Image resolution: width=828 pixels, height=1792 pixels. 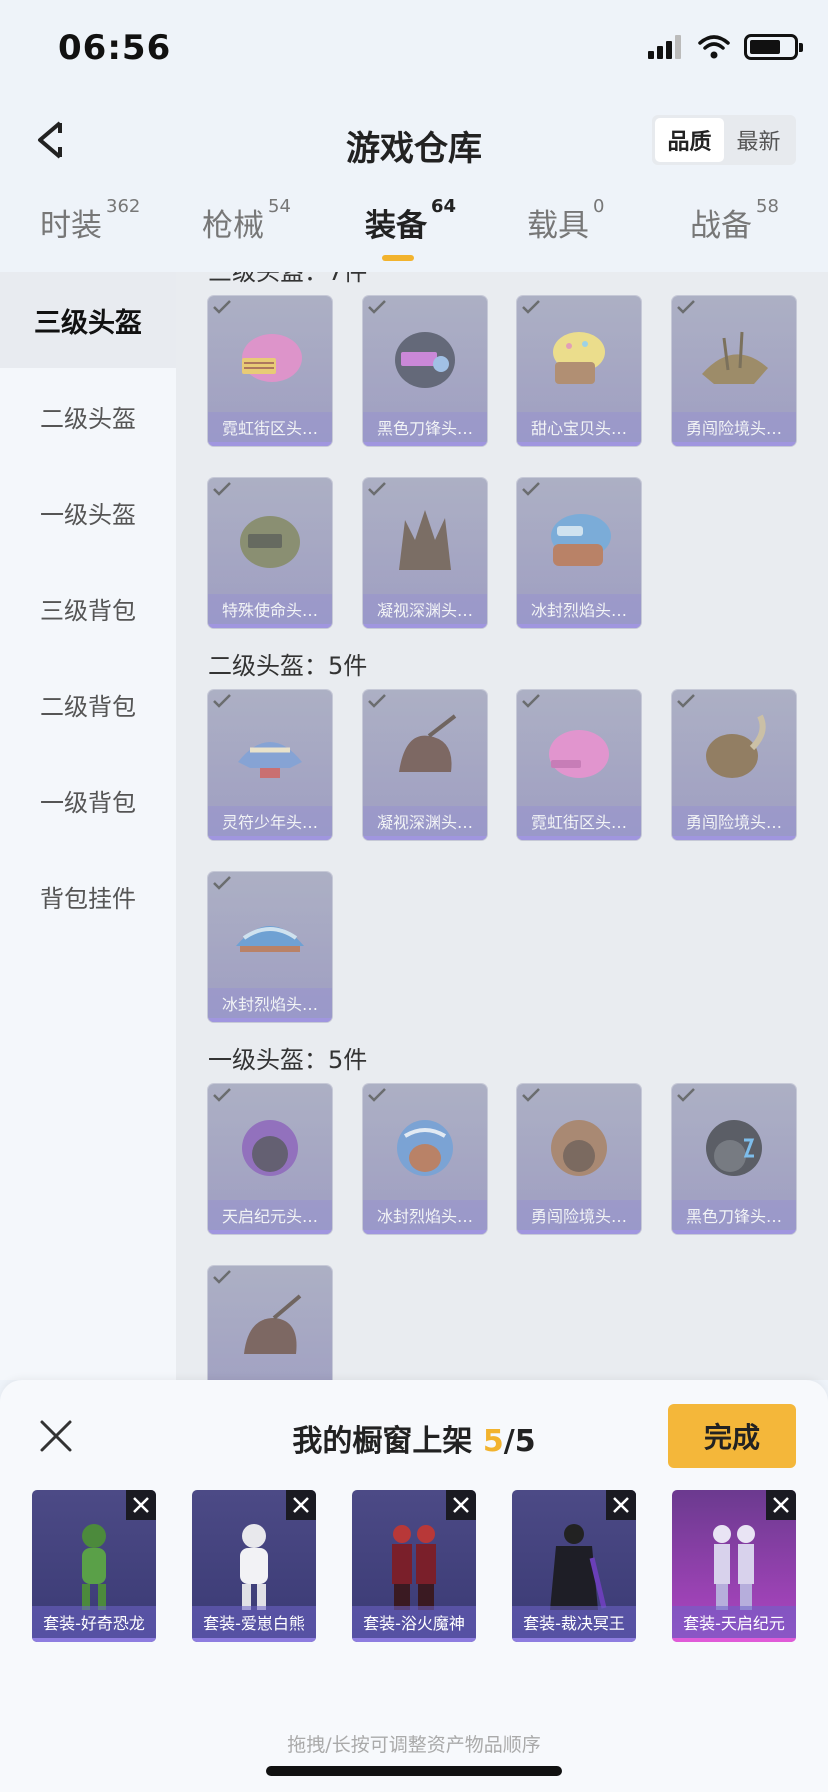 I want to click on status-time: 06:56, so click(x=115, y=48).